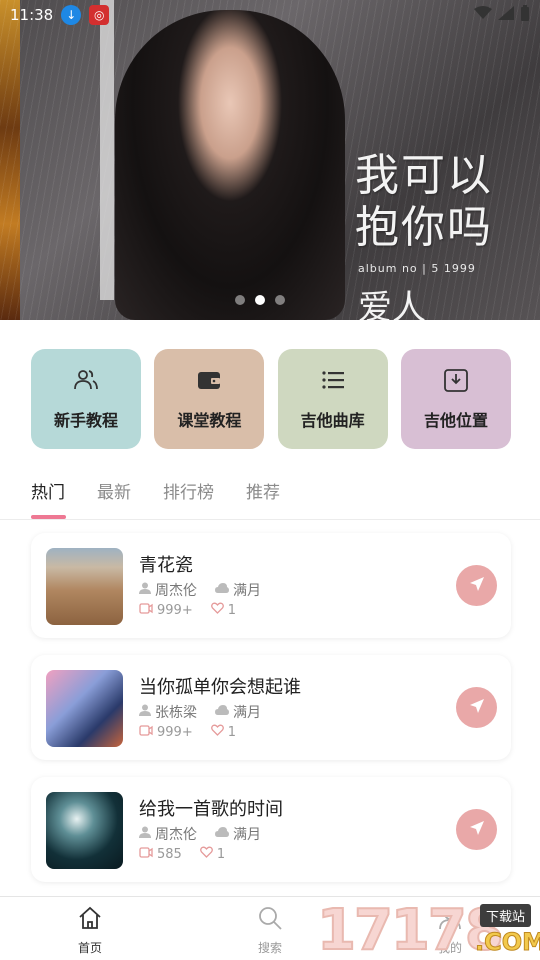 This screenshot has width=540, height=960. I want to click on carousel-dot-active, so click(260, 300).